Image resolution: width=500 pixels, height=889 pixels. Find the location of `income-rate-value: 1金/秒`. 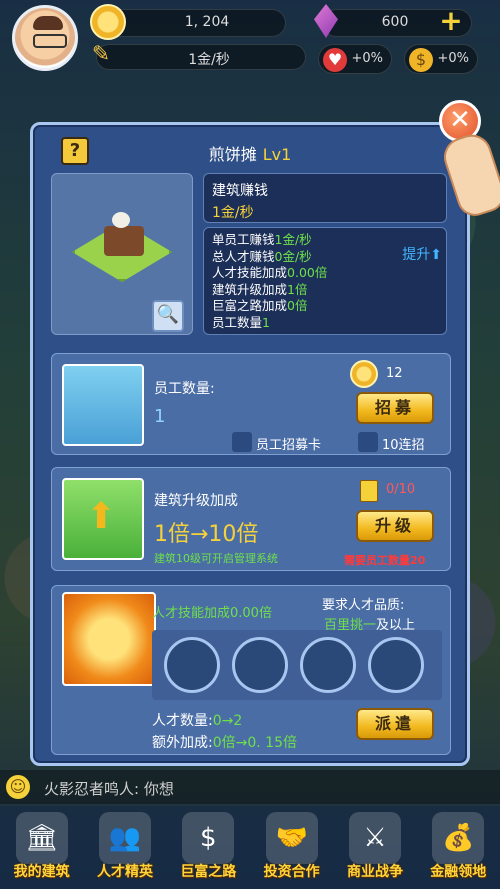

income-rate-value: 1金/秒 is located at coordinates (209, 60).